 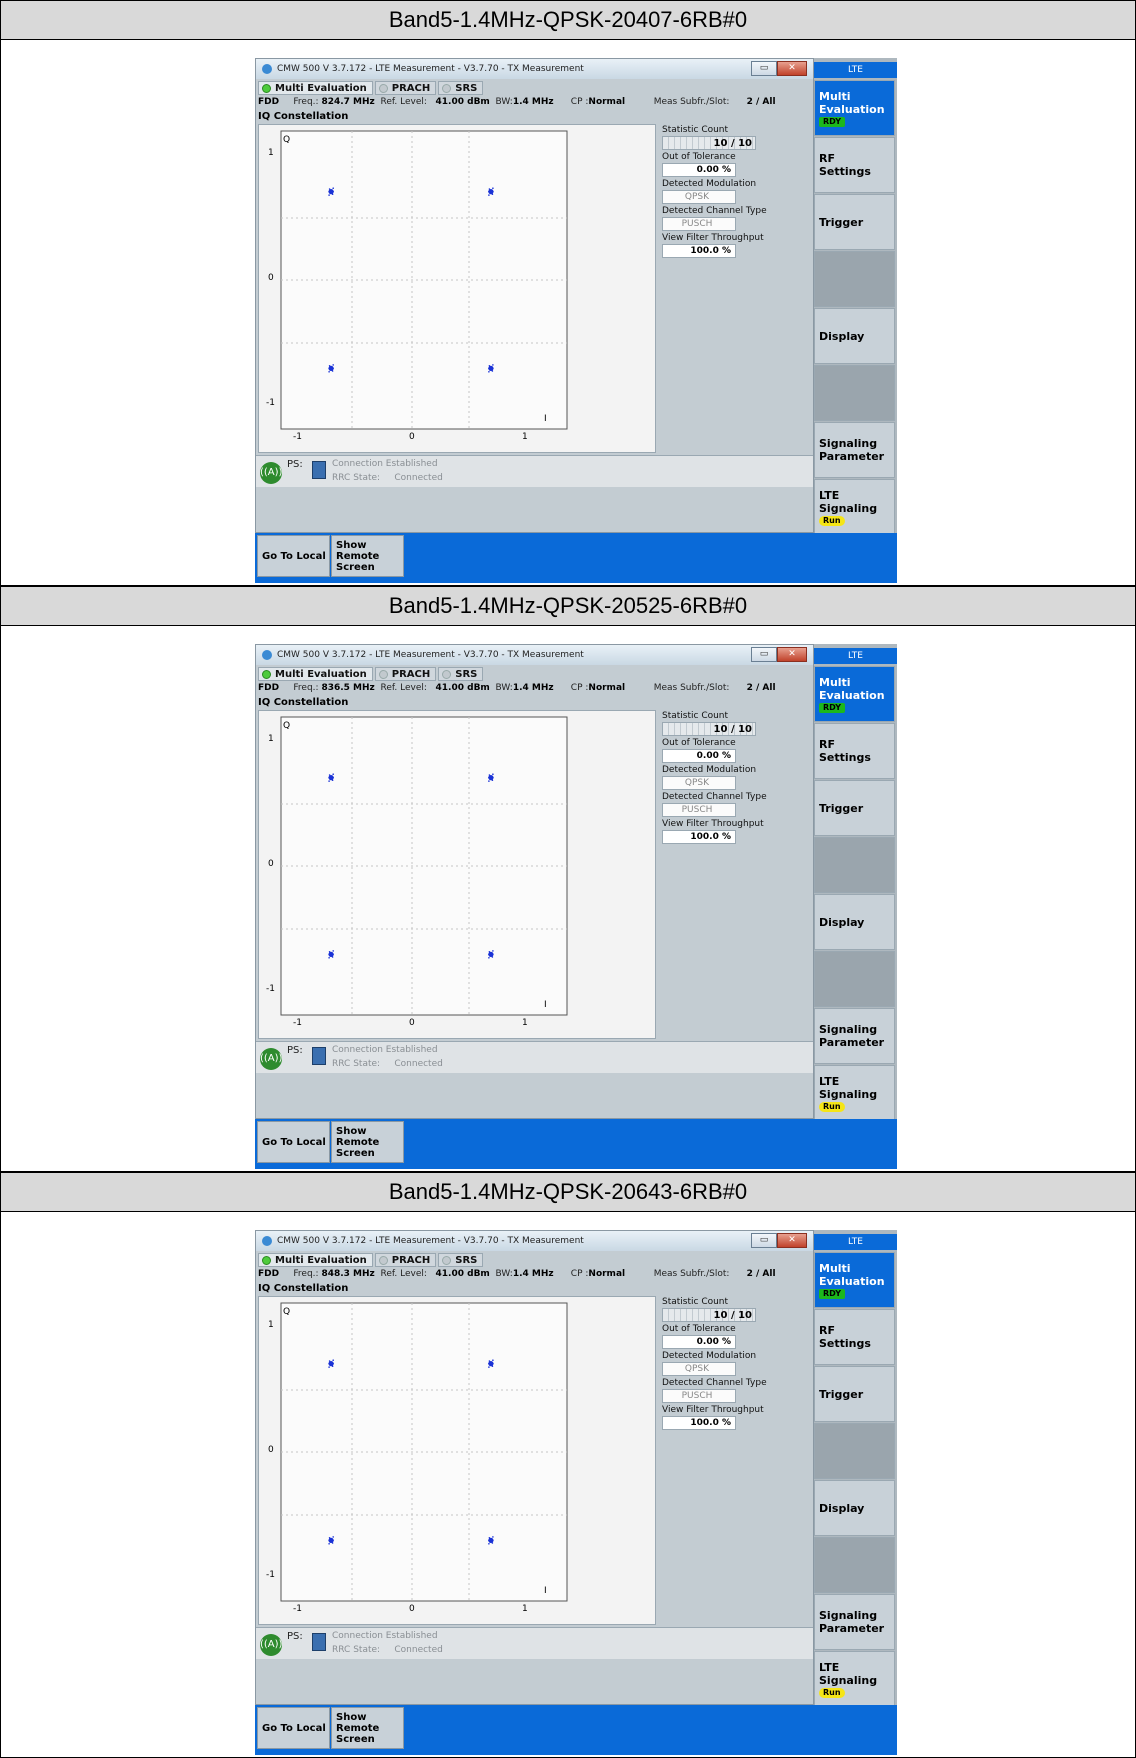 I want to click on softkey-label: Settings, so click(x=845, y=757).